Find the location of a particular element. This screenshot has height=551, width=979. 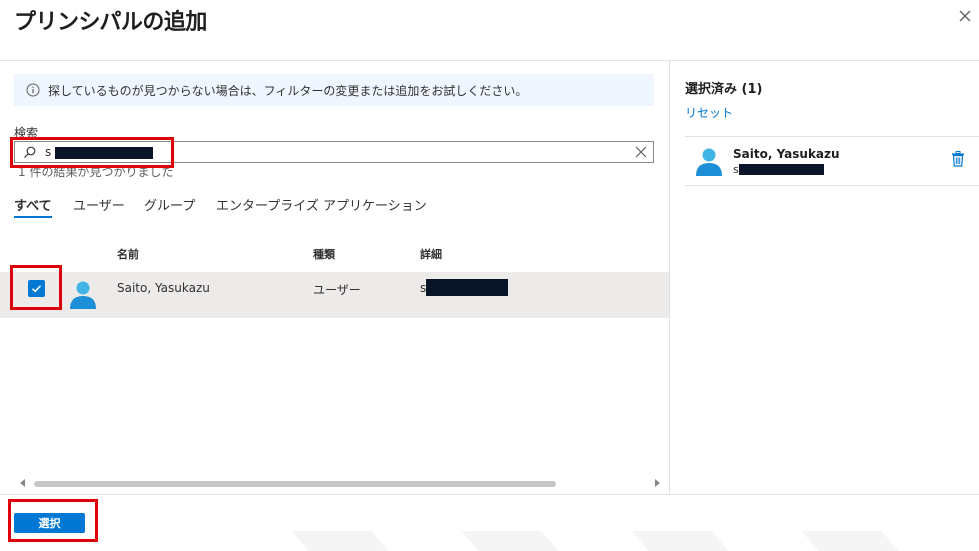

selected-item-name: Saito, Yasukazu is located at coordinates (786, 154).